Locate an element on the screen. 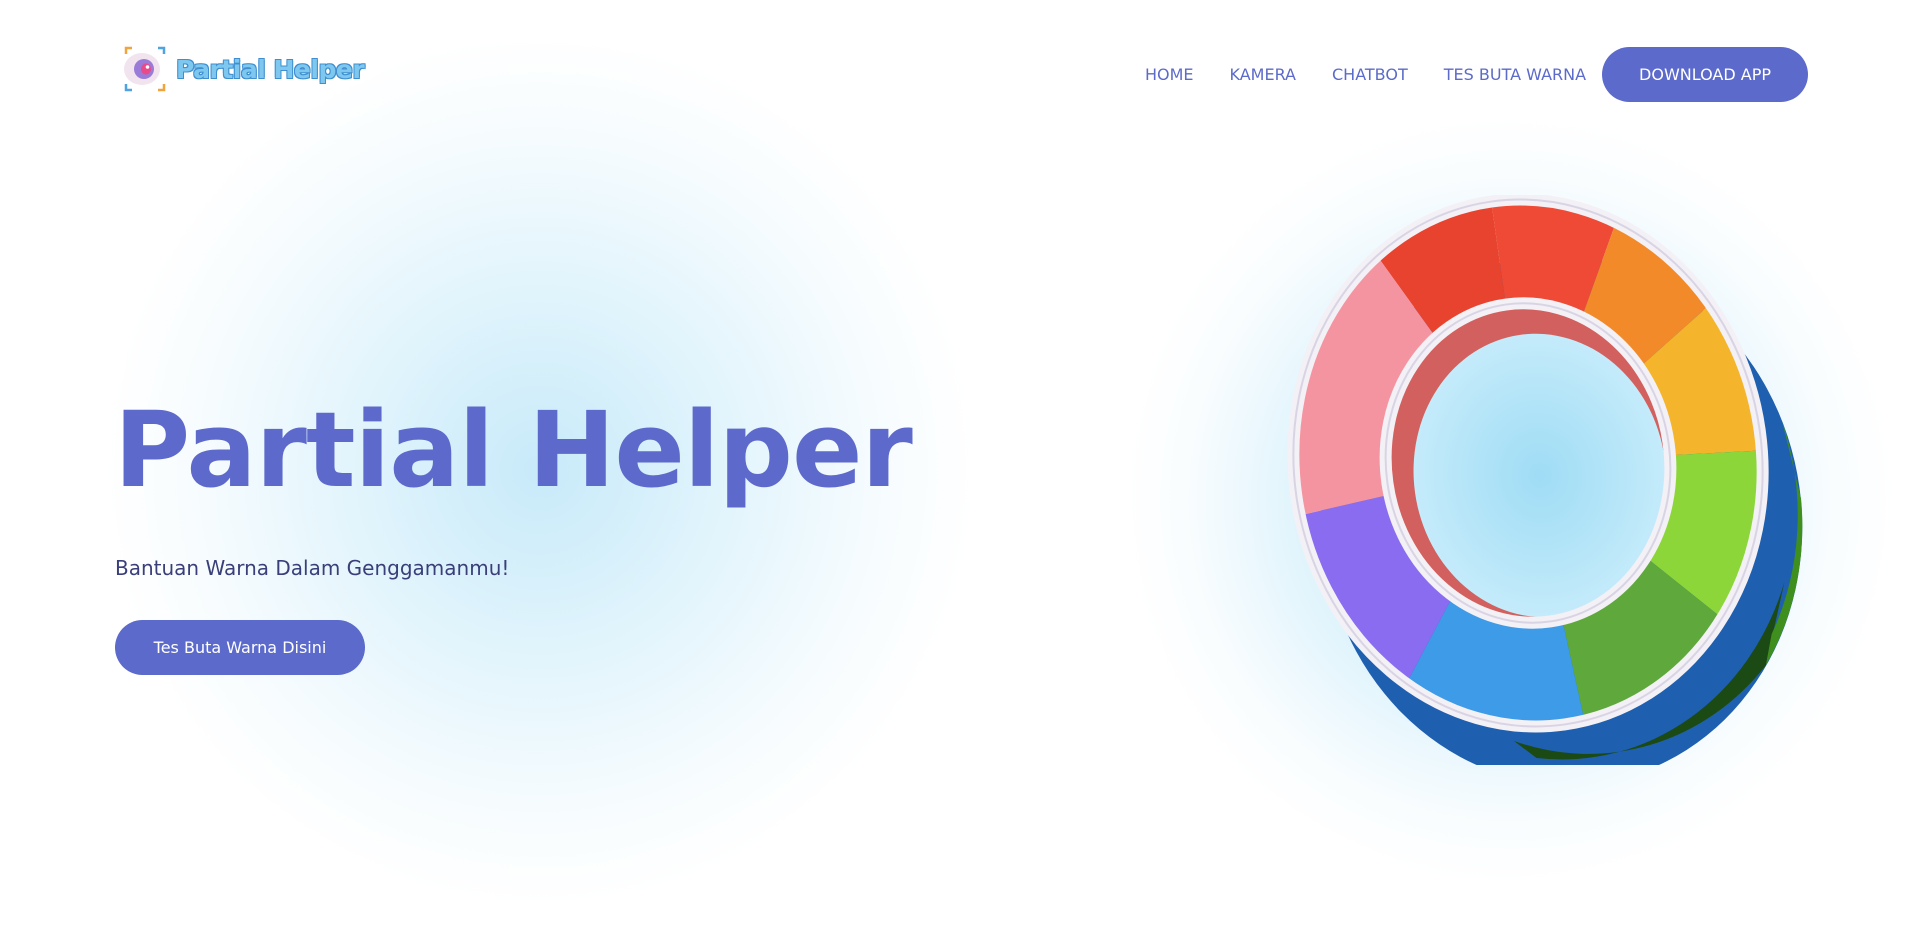 The image size is (1920, 928). download-app-button: DOWNLOAD APP is located at coordinates (1705, 74).